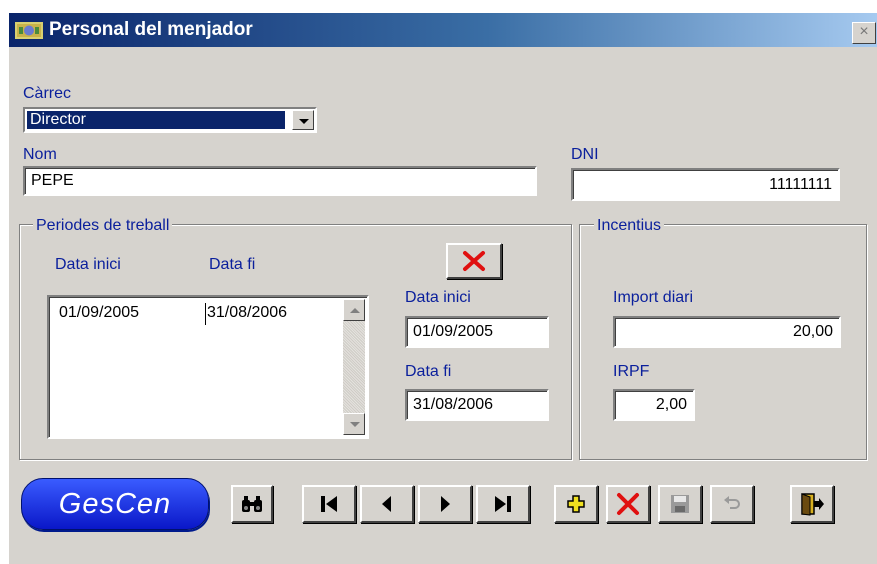 The image size is (877, 564). I want to click on nom-label: Nom, so click(40, 154).